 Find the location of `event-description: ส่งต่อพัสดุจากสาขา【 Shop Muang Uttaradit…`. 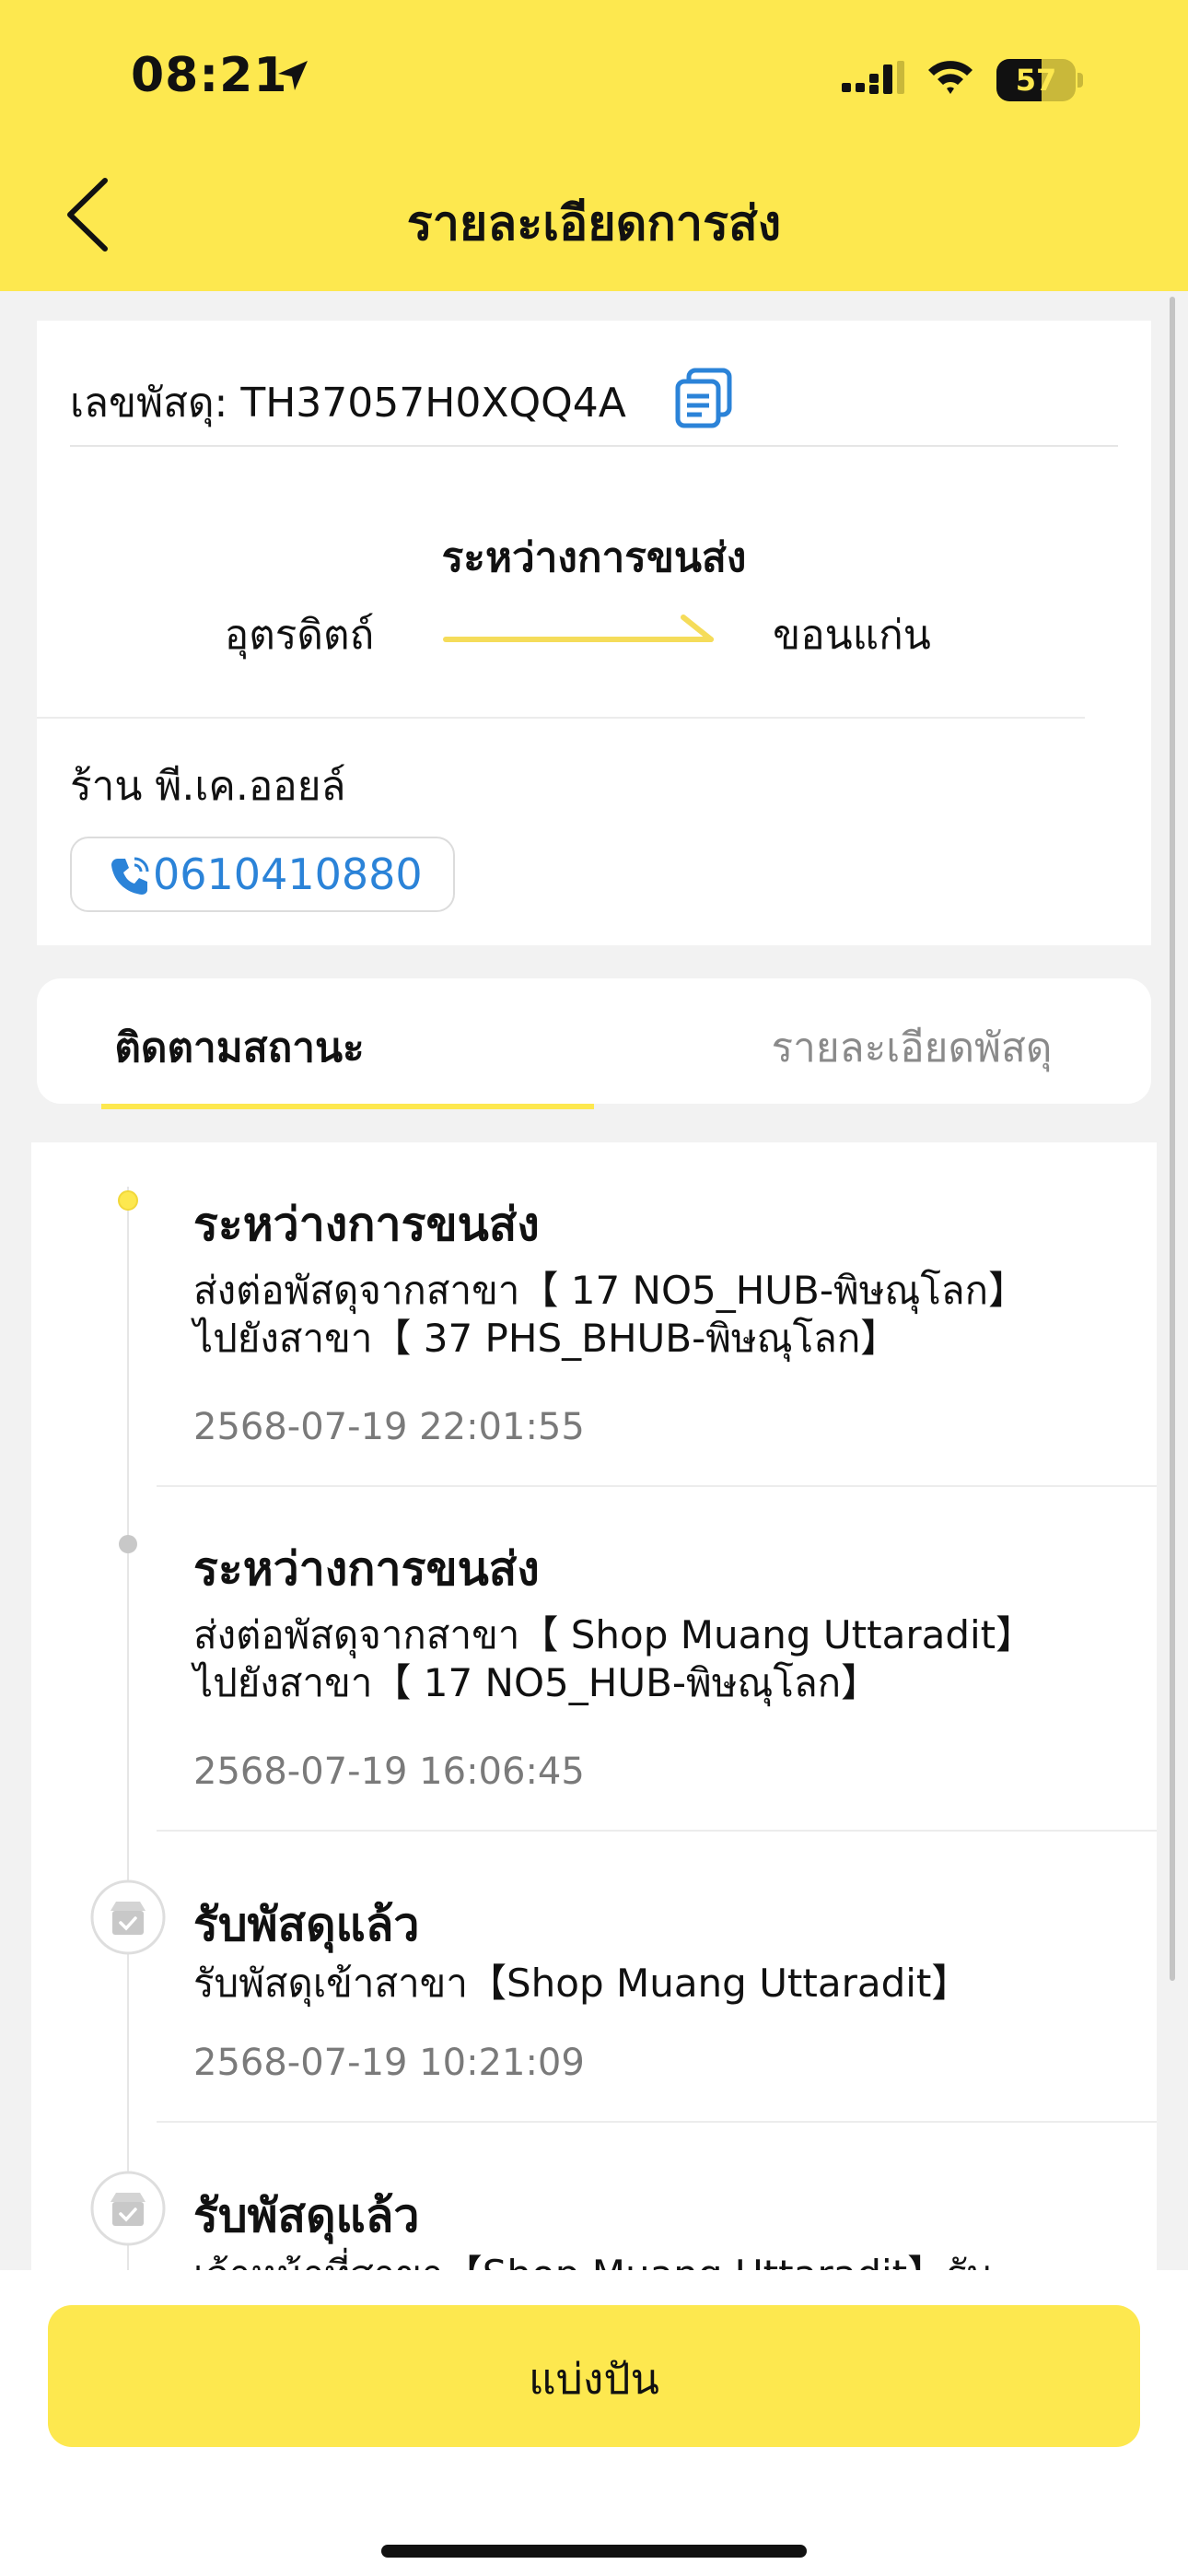

event-description: ส่งต่อพัสดุจากสาขา【 Shop Muang Uttaradit… is located at coordinates (614, 1634).